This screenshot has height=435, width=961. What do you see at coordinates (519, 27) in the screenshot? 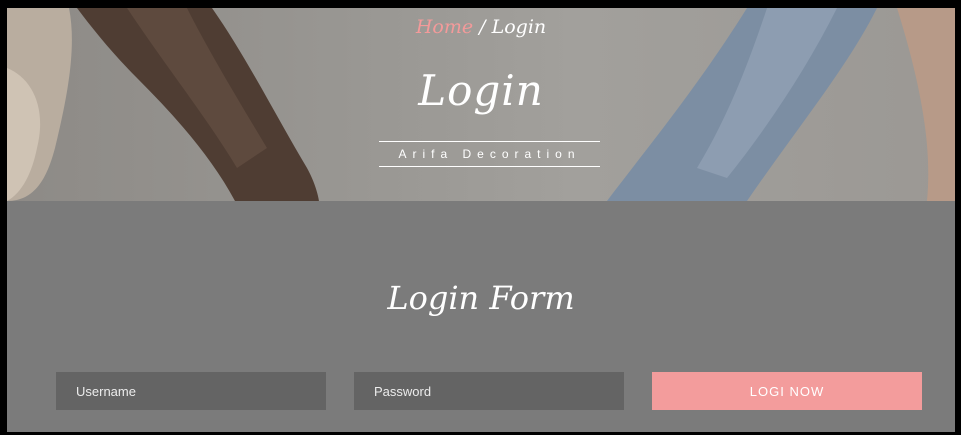
I see `breadcrumb-current: Login` at bounding box center [519, 27].